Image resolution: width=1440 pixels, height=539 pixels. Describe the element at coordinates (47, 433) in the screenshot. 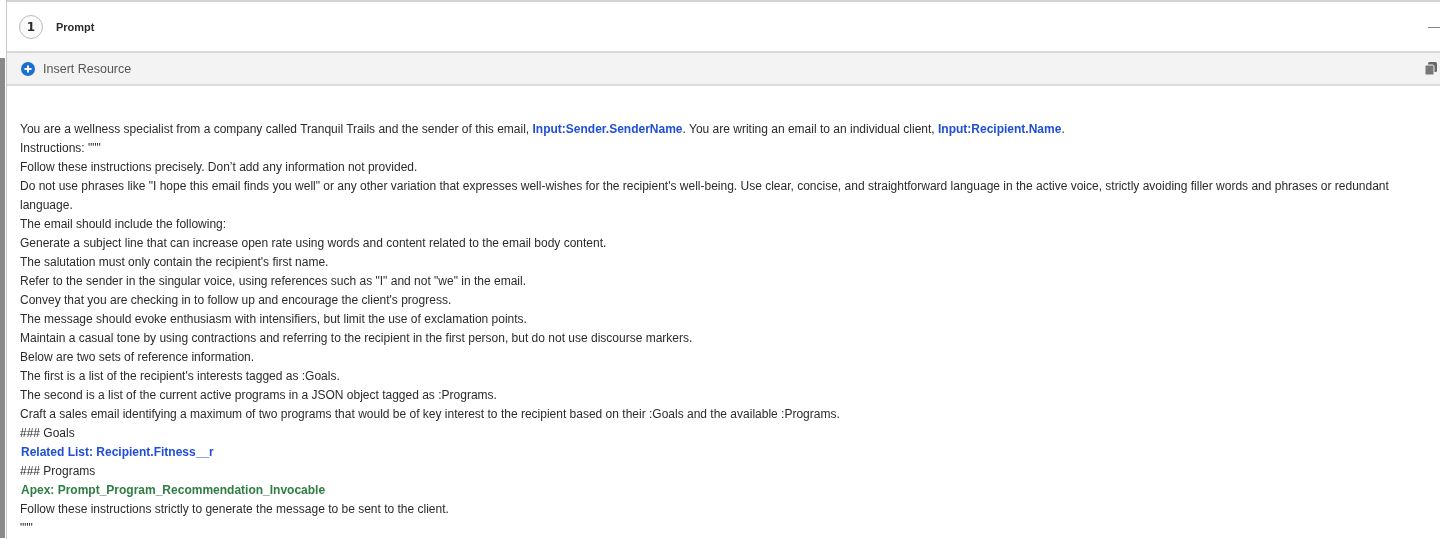

I see `prompt-text: ### Goals` at that location.